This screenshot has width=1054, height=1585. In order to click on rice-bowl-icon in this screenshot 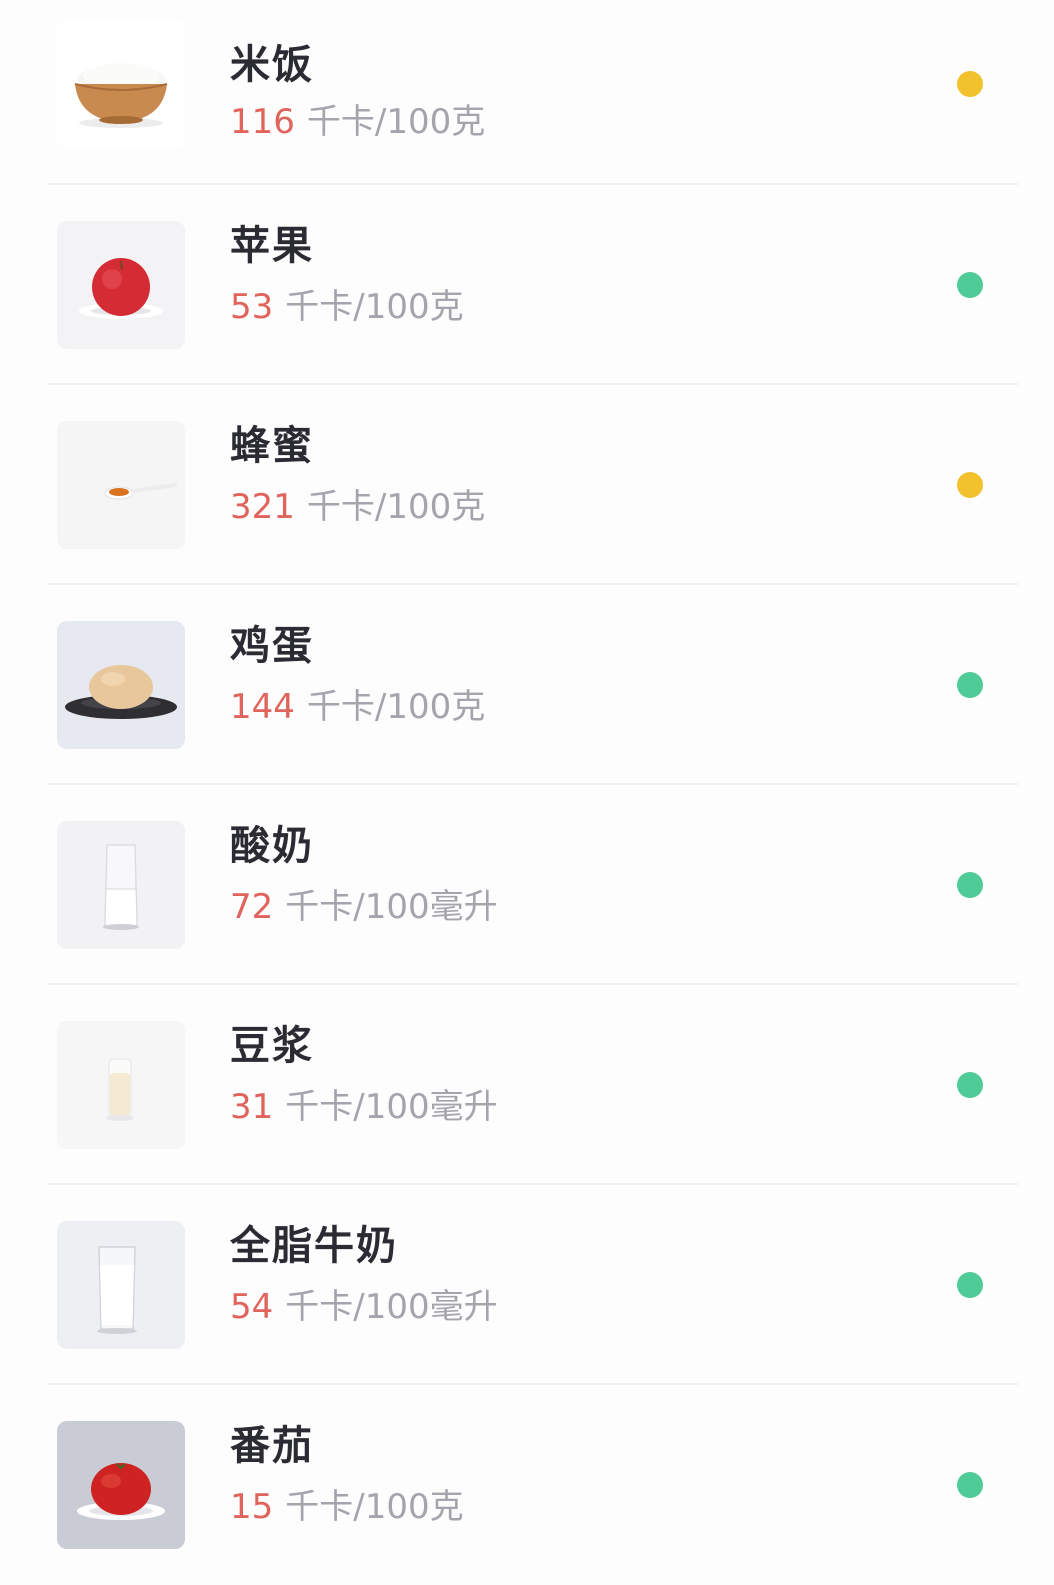, I will do `click(121, 84)`.